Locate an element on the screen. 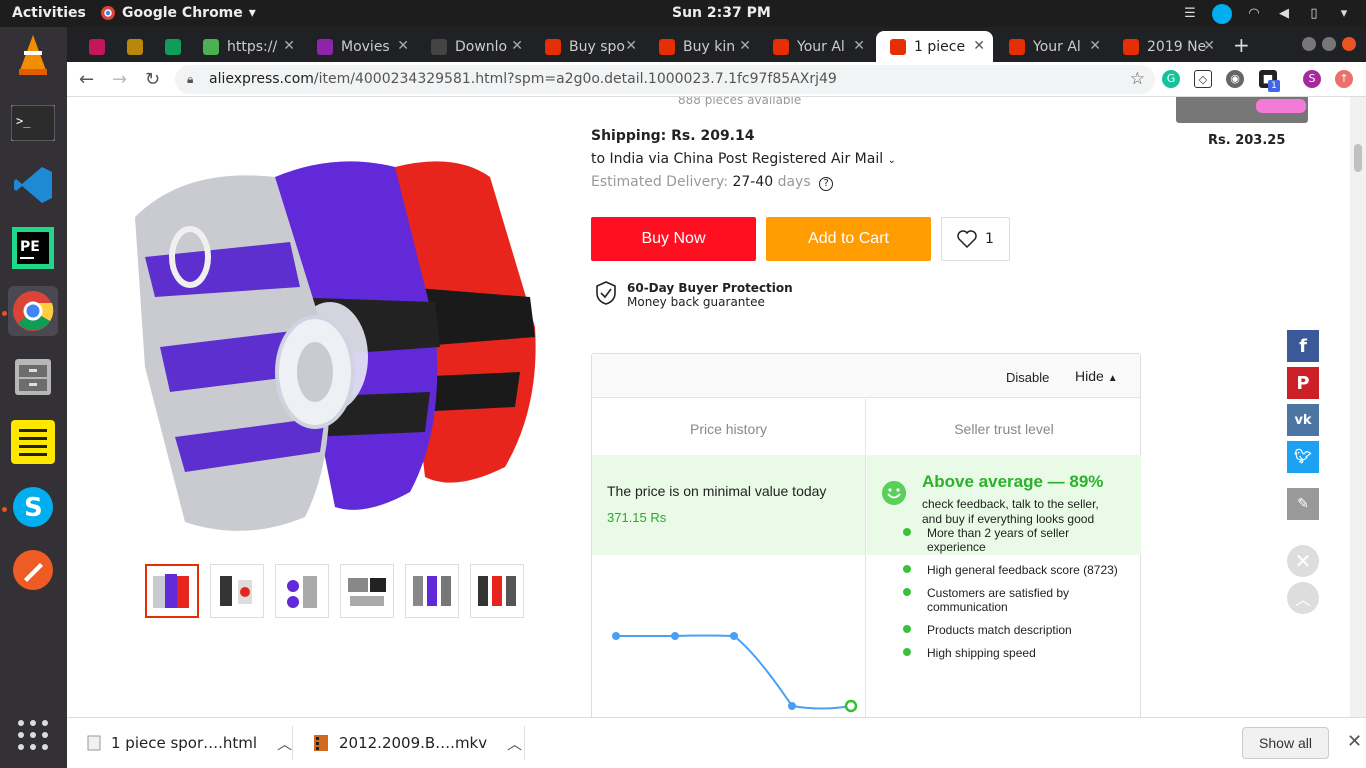  protection-subtitle: Money back guarantee is located at coordinates (696, 302).